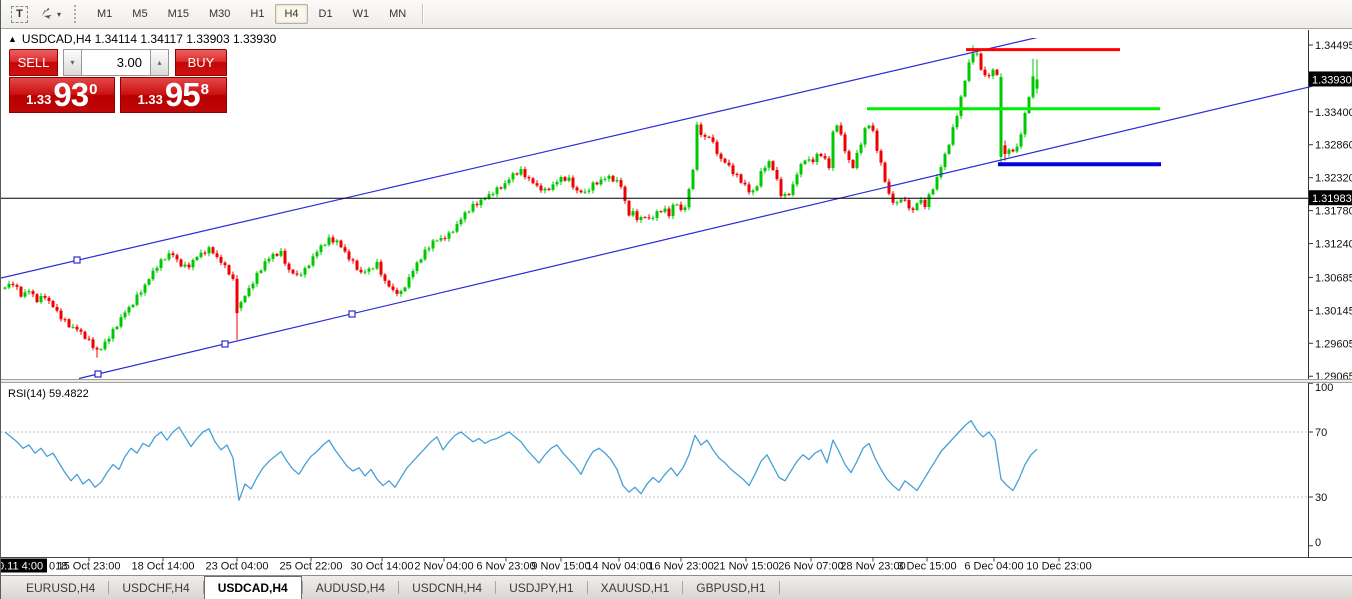  I want to click on time-tick-label: 6 Nov 23:00, so click(505, 567).